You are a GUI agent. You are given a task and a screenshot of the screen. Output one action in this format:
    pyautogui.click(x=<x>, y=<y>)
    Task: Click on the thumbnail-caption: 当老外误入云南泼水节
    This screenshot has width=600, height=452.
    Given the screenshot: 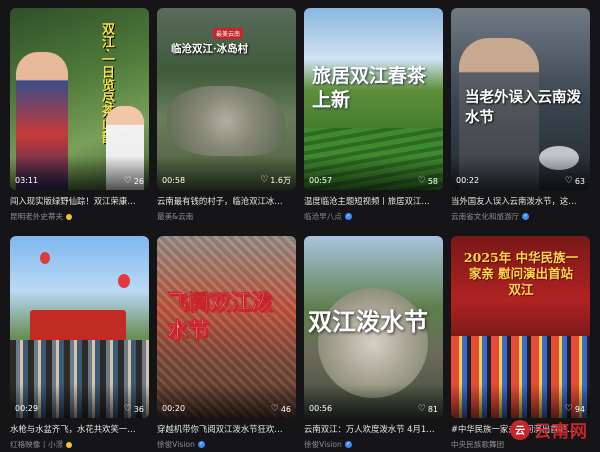 What is the action you would take?
    pyautogui.click(x=523, y=107)
    